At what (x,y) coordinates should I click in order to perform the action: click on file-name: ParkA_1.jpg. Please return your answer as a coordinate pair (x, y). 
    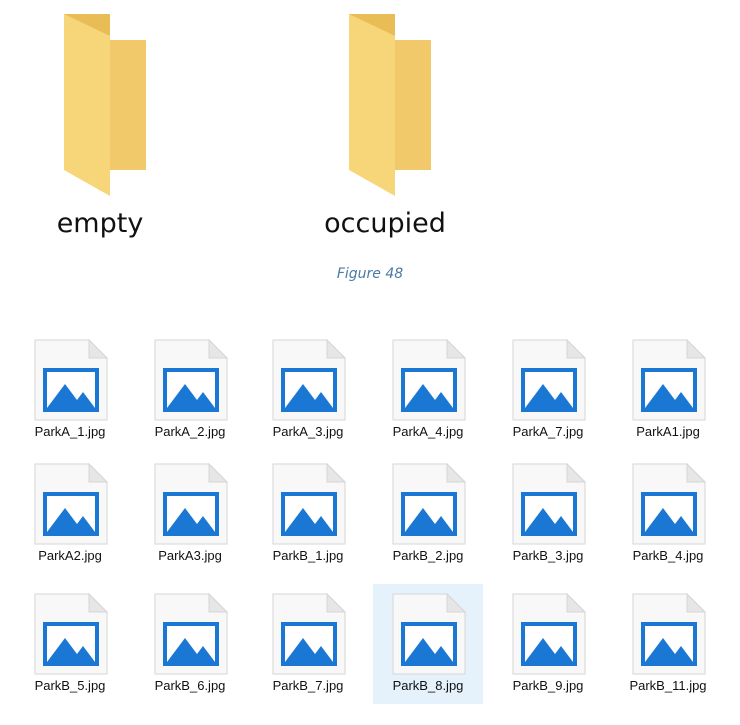
    Looking at the image, I should click on (70, 431).